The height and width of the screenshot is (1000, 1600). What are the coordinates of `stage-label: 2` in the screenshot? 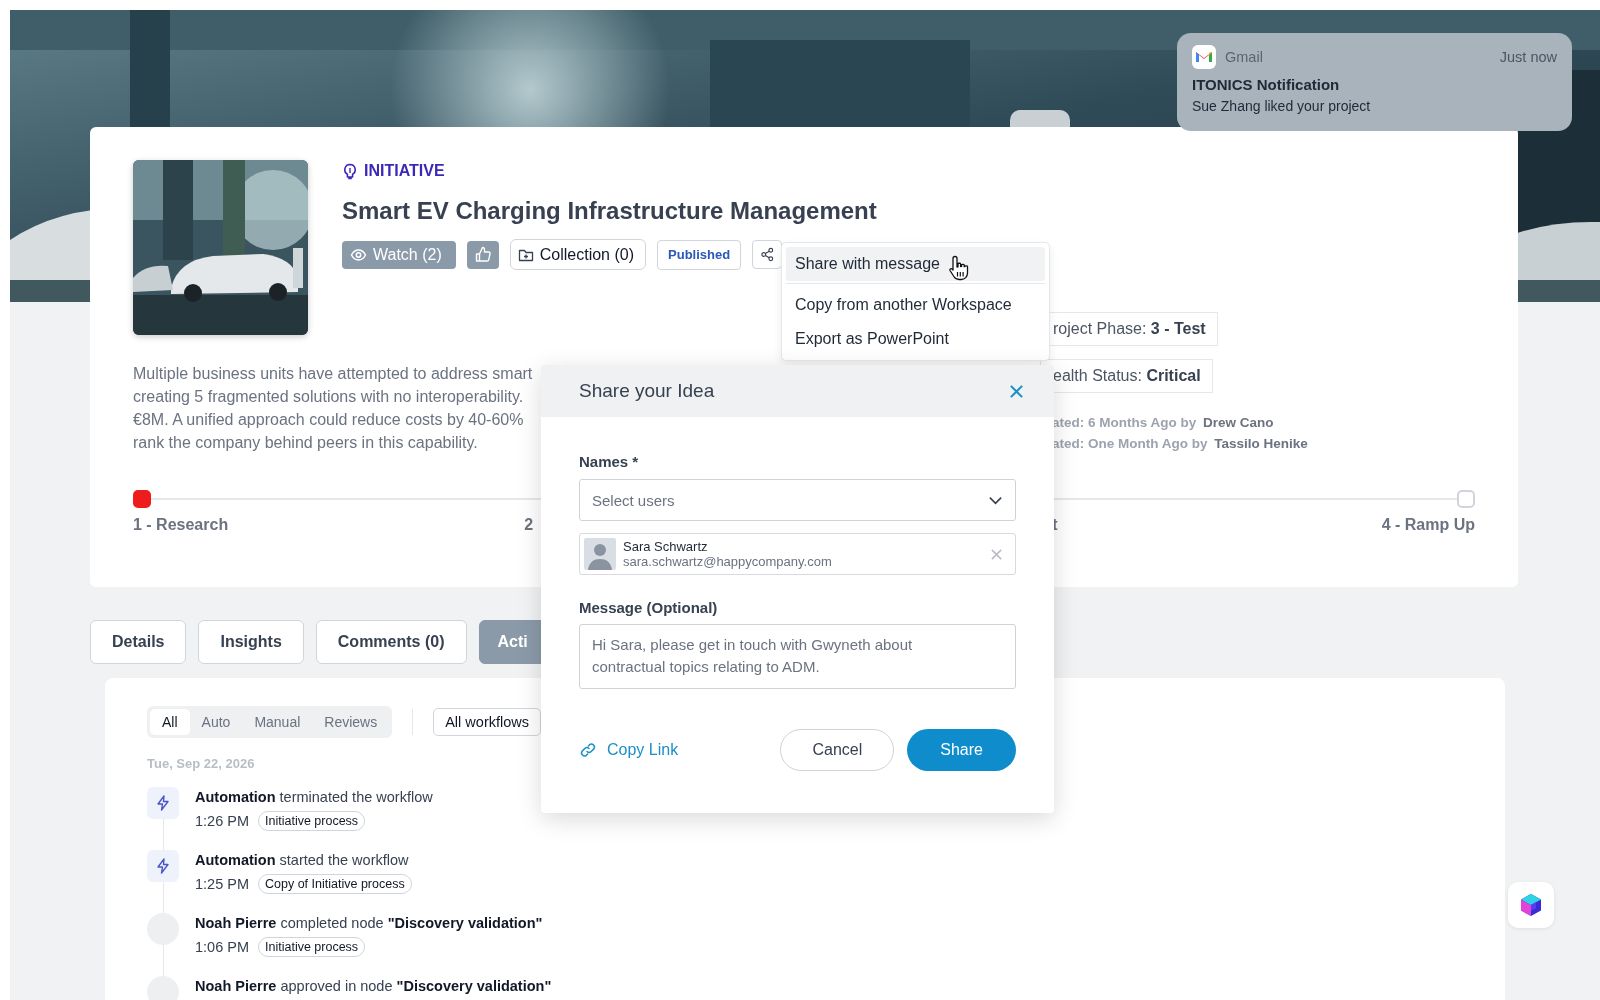 It's located at (529, 525).